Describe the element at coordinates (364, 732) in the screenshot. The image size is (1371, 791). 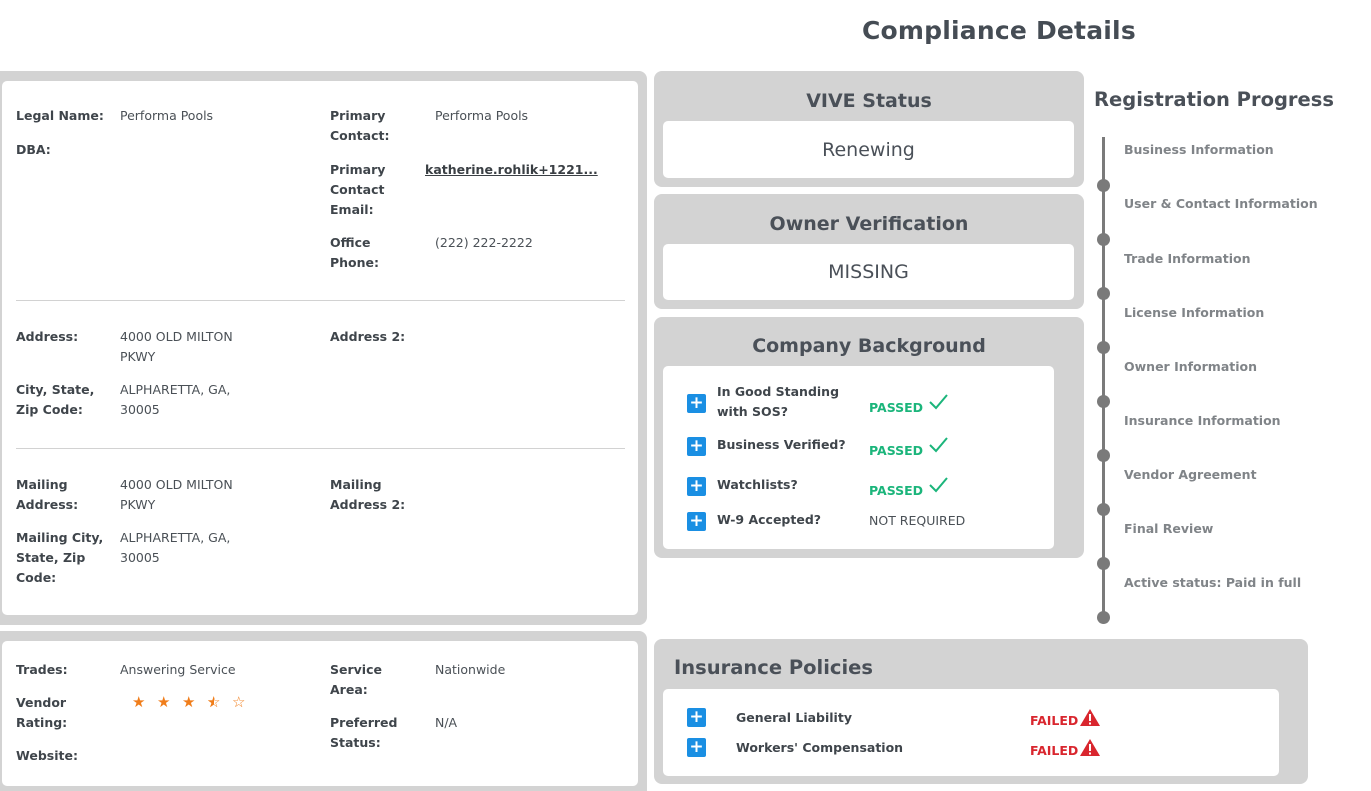
I see `preferred-status-label: Preferred Status:` at that location.